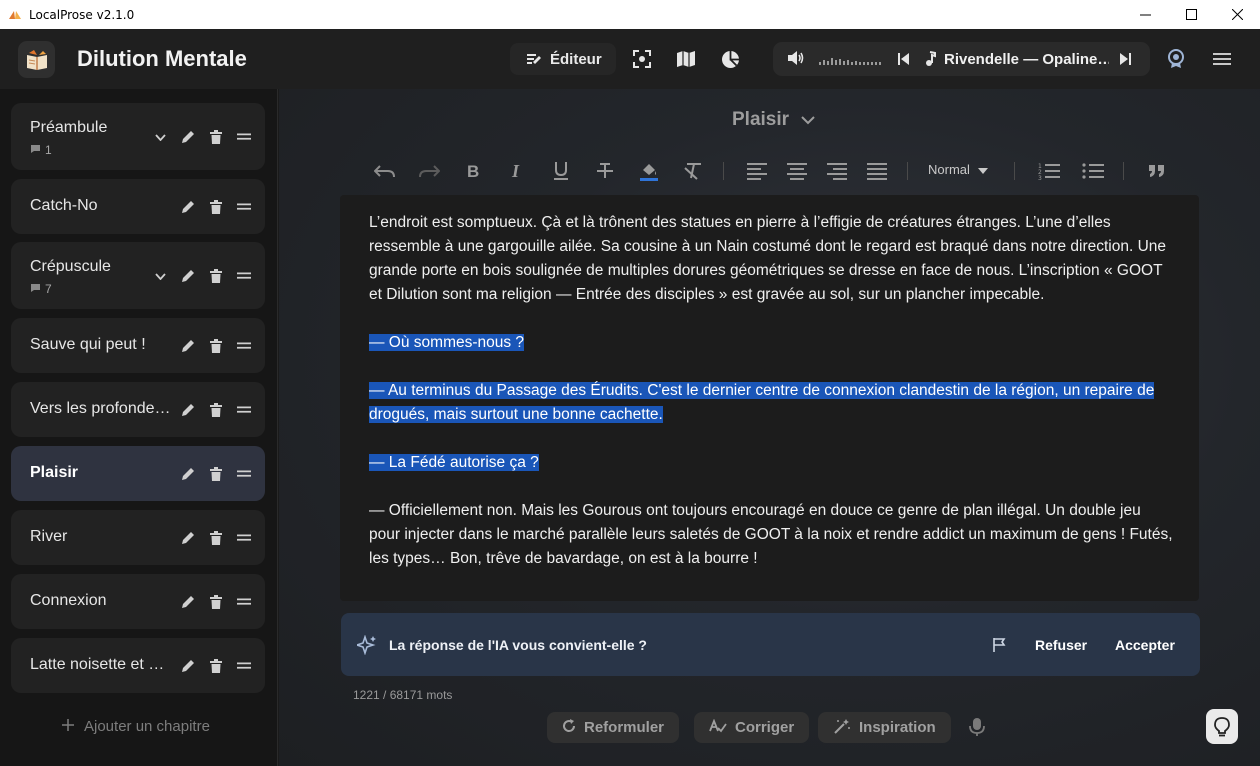  What do you see at coordinates (797, 171) in the screenshot?
I see `align-center-icon` at bounding box center [797, 171].